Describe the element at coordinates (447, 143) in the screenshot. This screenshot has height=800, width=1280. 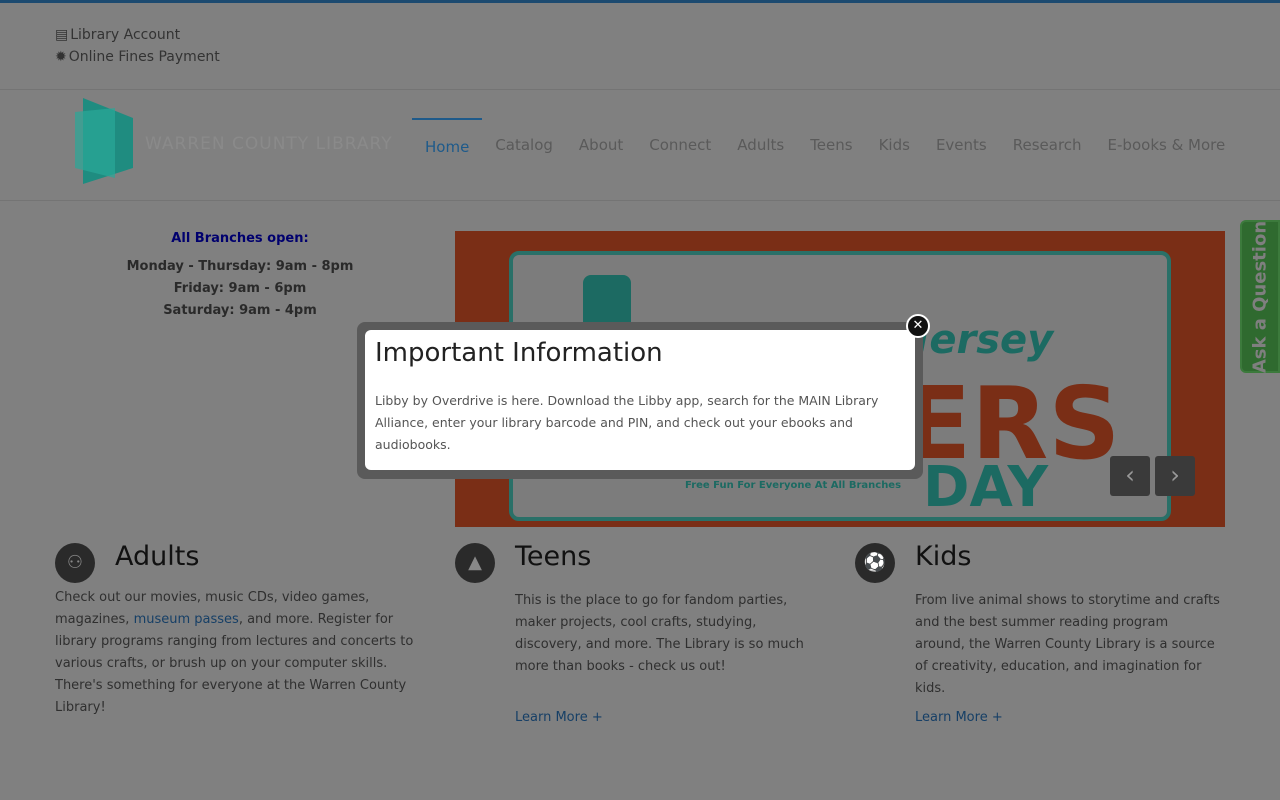
I see `nav-home: Home` at that location.